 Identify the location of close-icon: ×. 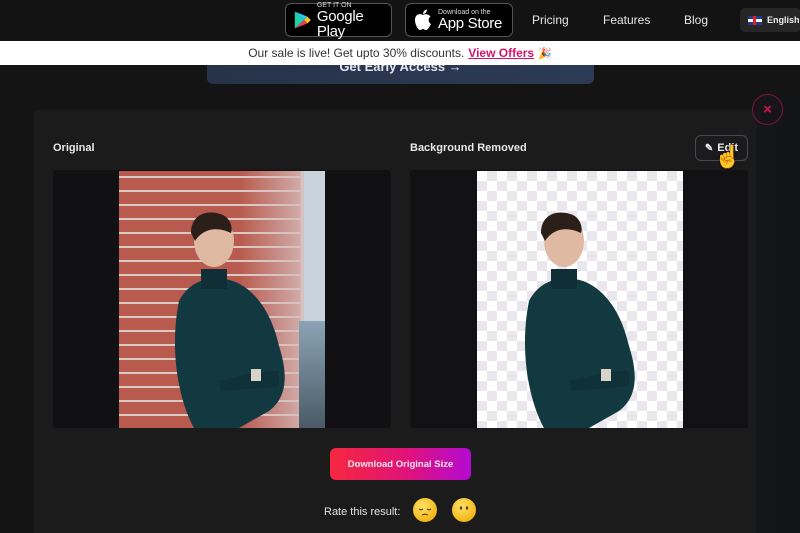
(767, 109).